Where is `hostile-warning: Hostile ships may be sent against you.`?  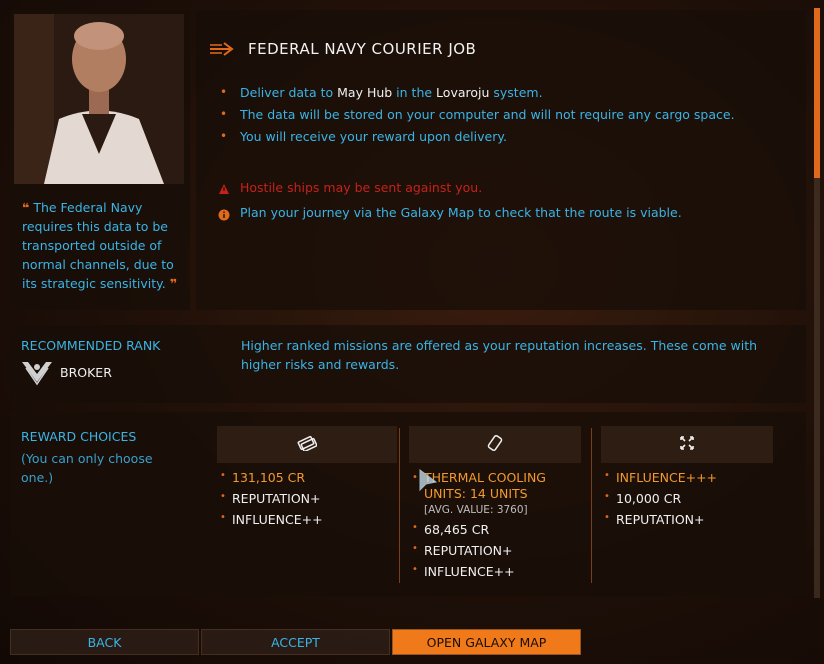 hostile-warning: Hostile ships may be sent against you. is located at coordinates (361, 187).